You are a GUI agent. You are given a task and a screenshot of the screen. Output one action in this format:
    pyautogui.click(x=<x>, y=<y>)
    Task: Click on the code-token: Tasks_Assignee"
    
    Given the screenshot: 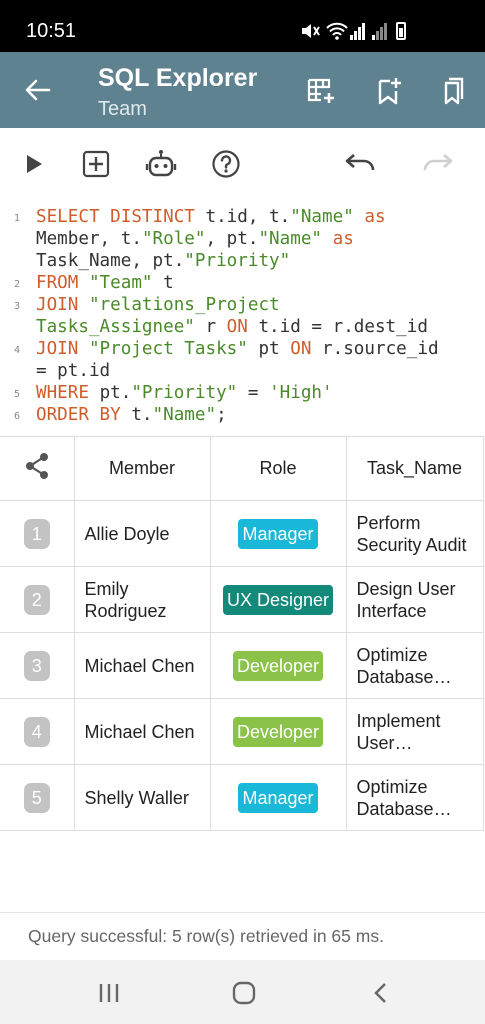 What is the action you would take?
    pyautogui.click(x=115, y=327)
    